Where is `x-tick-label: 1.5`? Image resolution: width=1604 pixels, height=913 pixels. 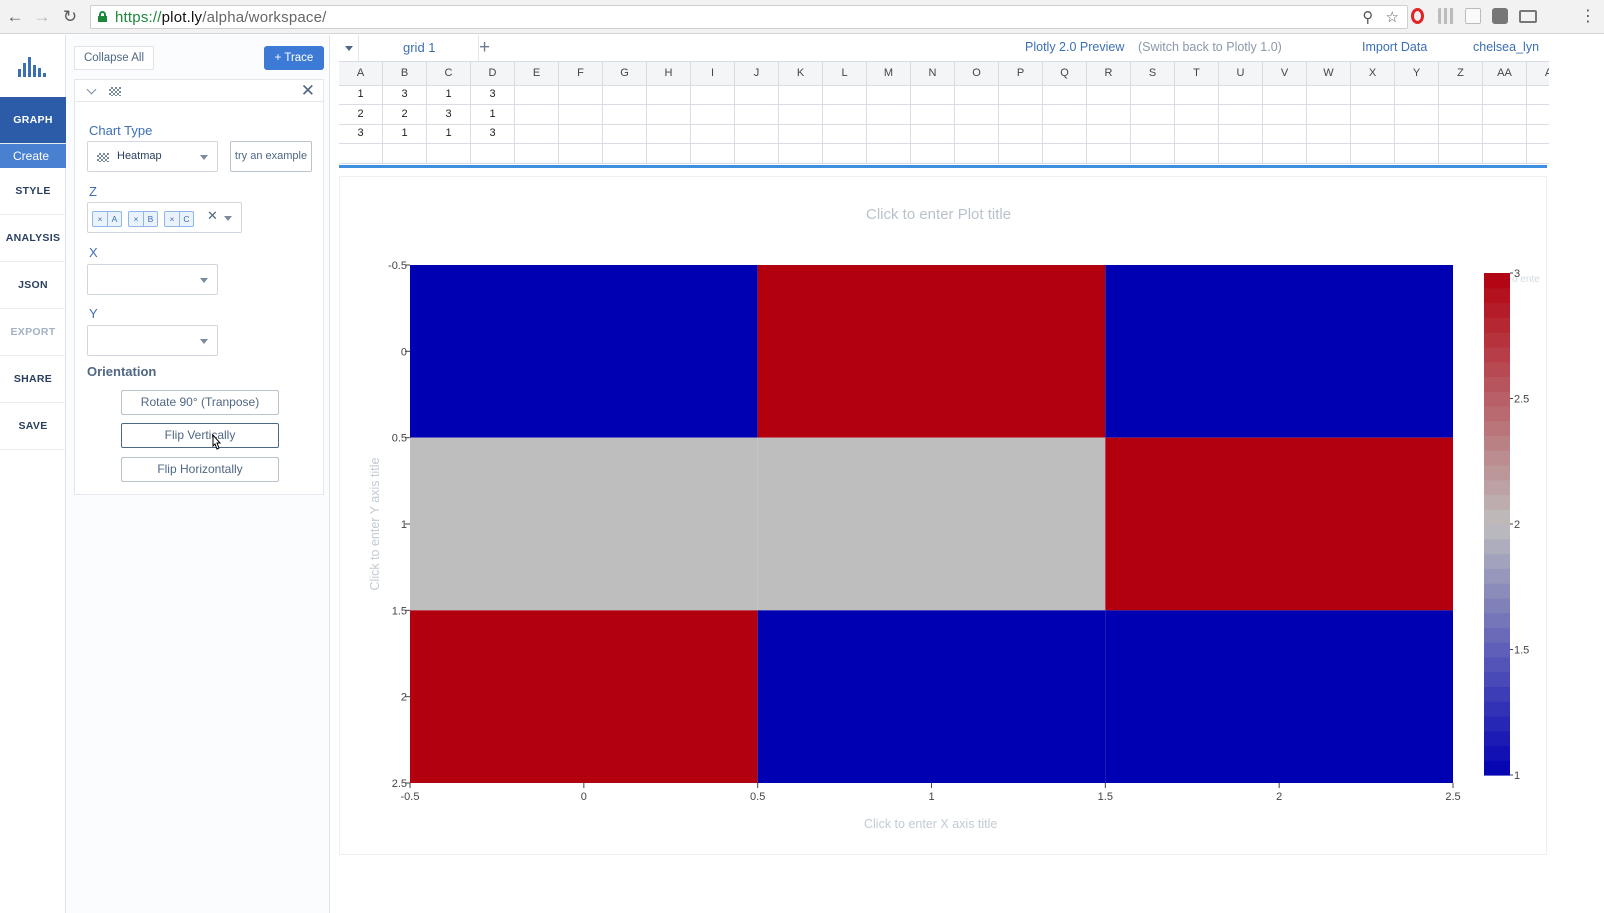
x-tick-label: 1.5 is located at coordinates (1105, 797).